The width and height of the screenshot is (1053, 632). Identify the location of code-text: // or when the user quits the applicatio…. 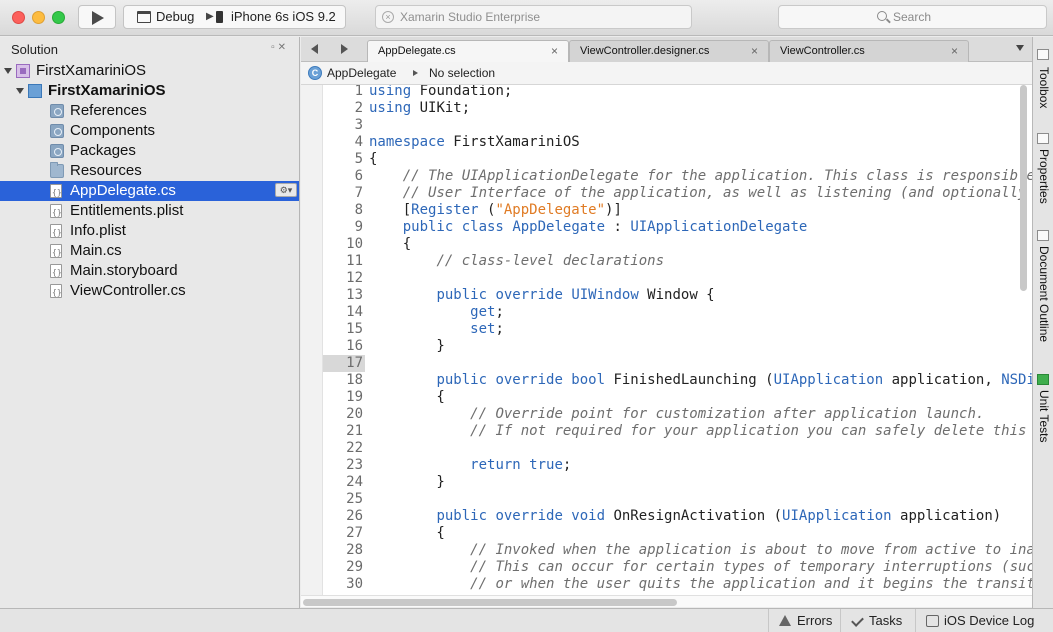
(700, 584).